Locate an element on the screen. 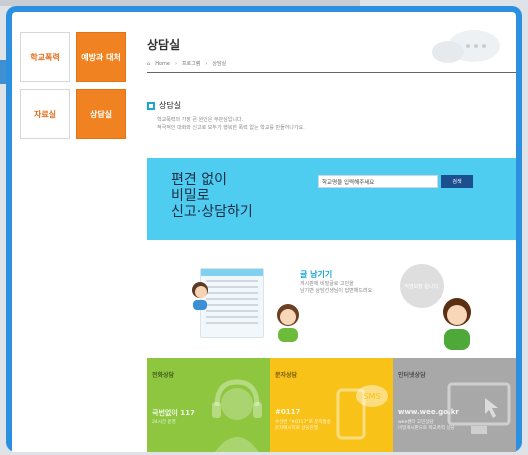 The height and width of the screenshot is (455, 528). counselor-avatar is located at coordinates (457, 324).